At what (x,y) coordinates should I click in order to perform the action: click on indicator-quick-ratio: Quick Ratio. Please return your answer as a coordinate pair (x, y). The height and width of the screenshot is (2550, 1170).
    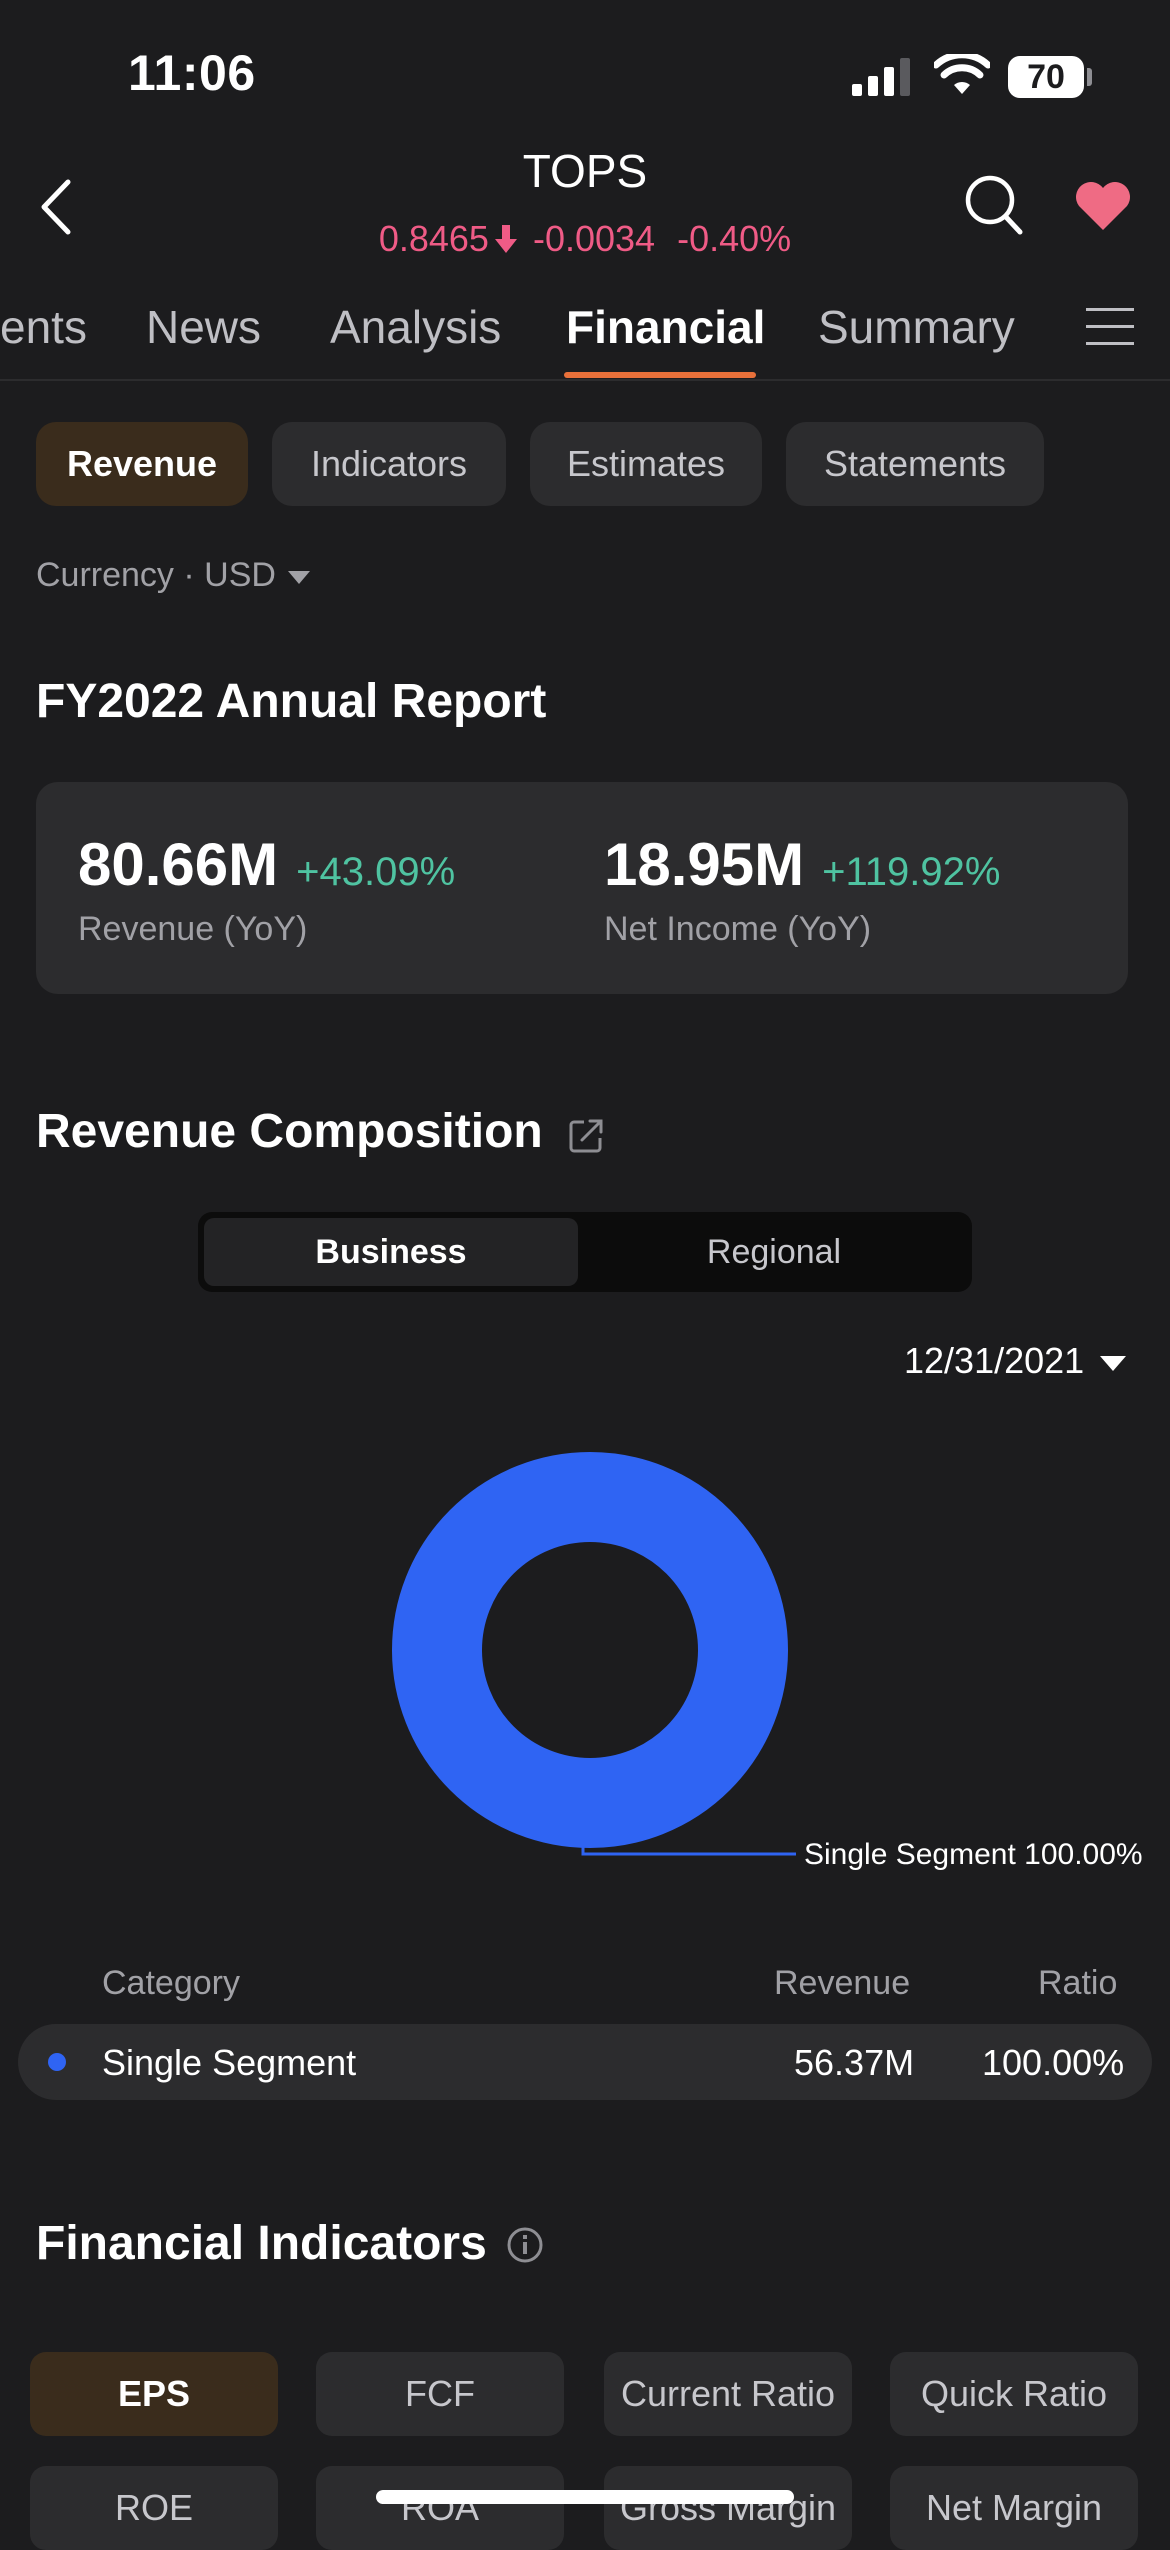
    Looking at the image, I should click on (1014, 2394).